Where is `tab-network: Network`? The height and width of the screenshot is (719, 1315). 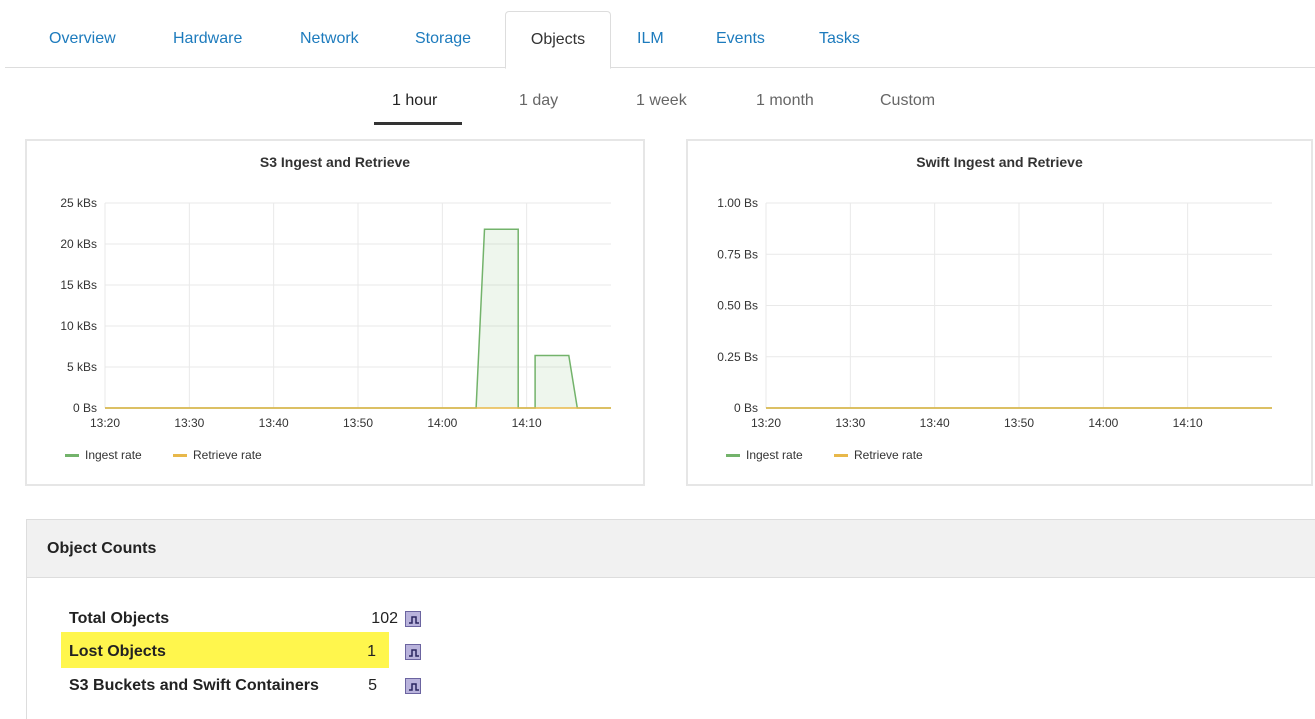 tab-network: Network is located at coordinates (329, 39).